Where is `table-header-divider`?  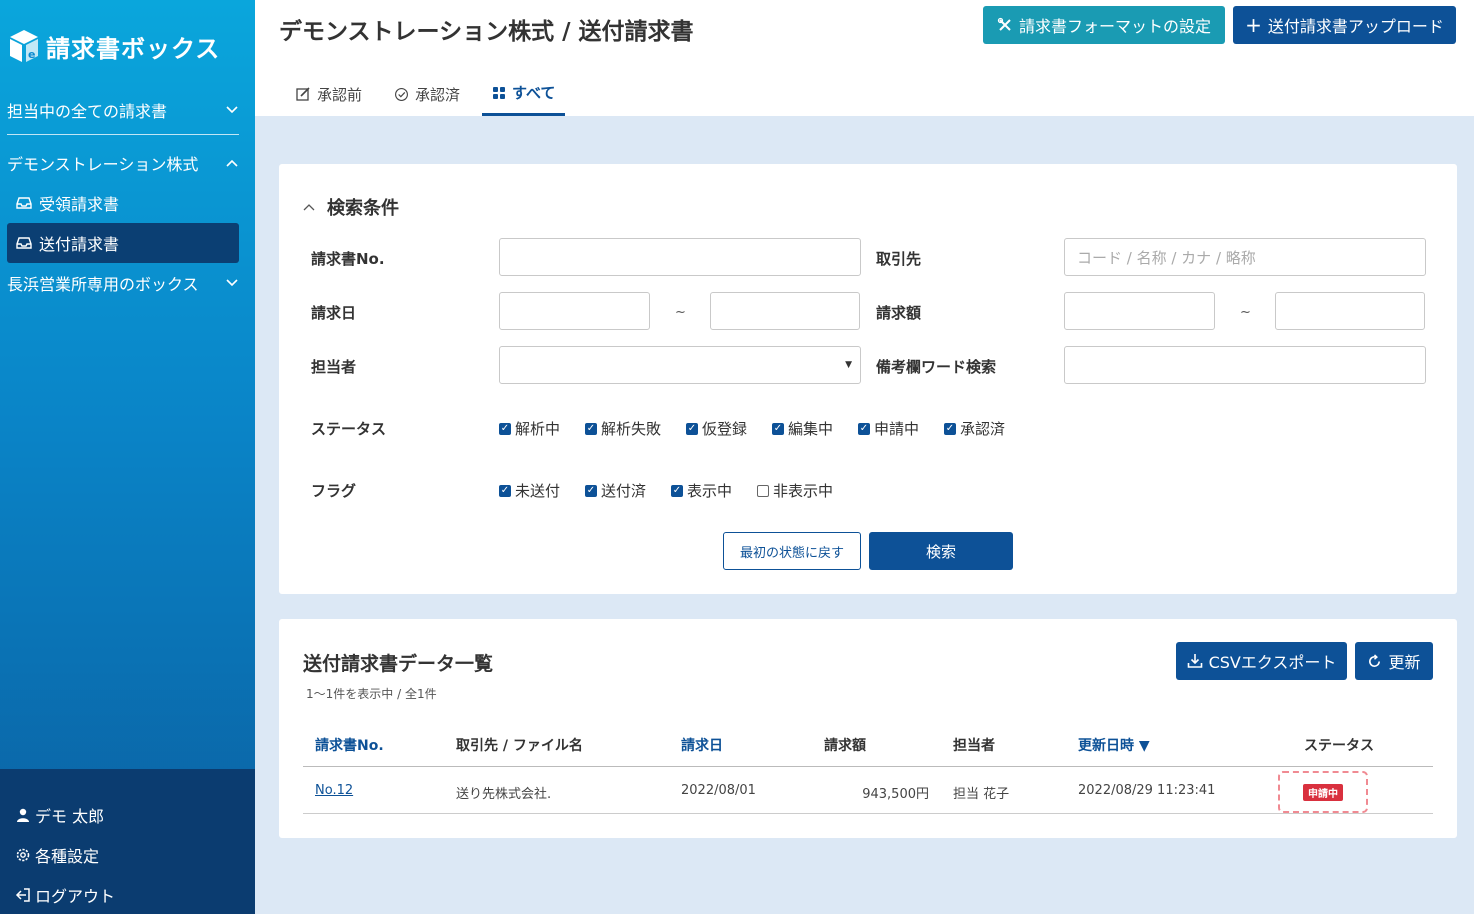
table-header-divider is located at coordinates (868, 766).